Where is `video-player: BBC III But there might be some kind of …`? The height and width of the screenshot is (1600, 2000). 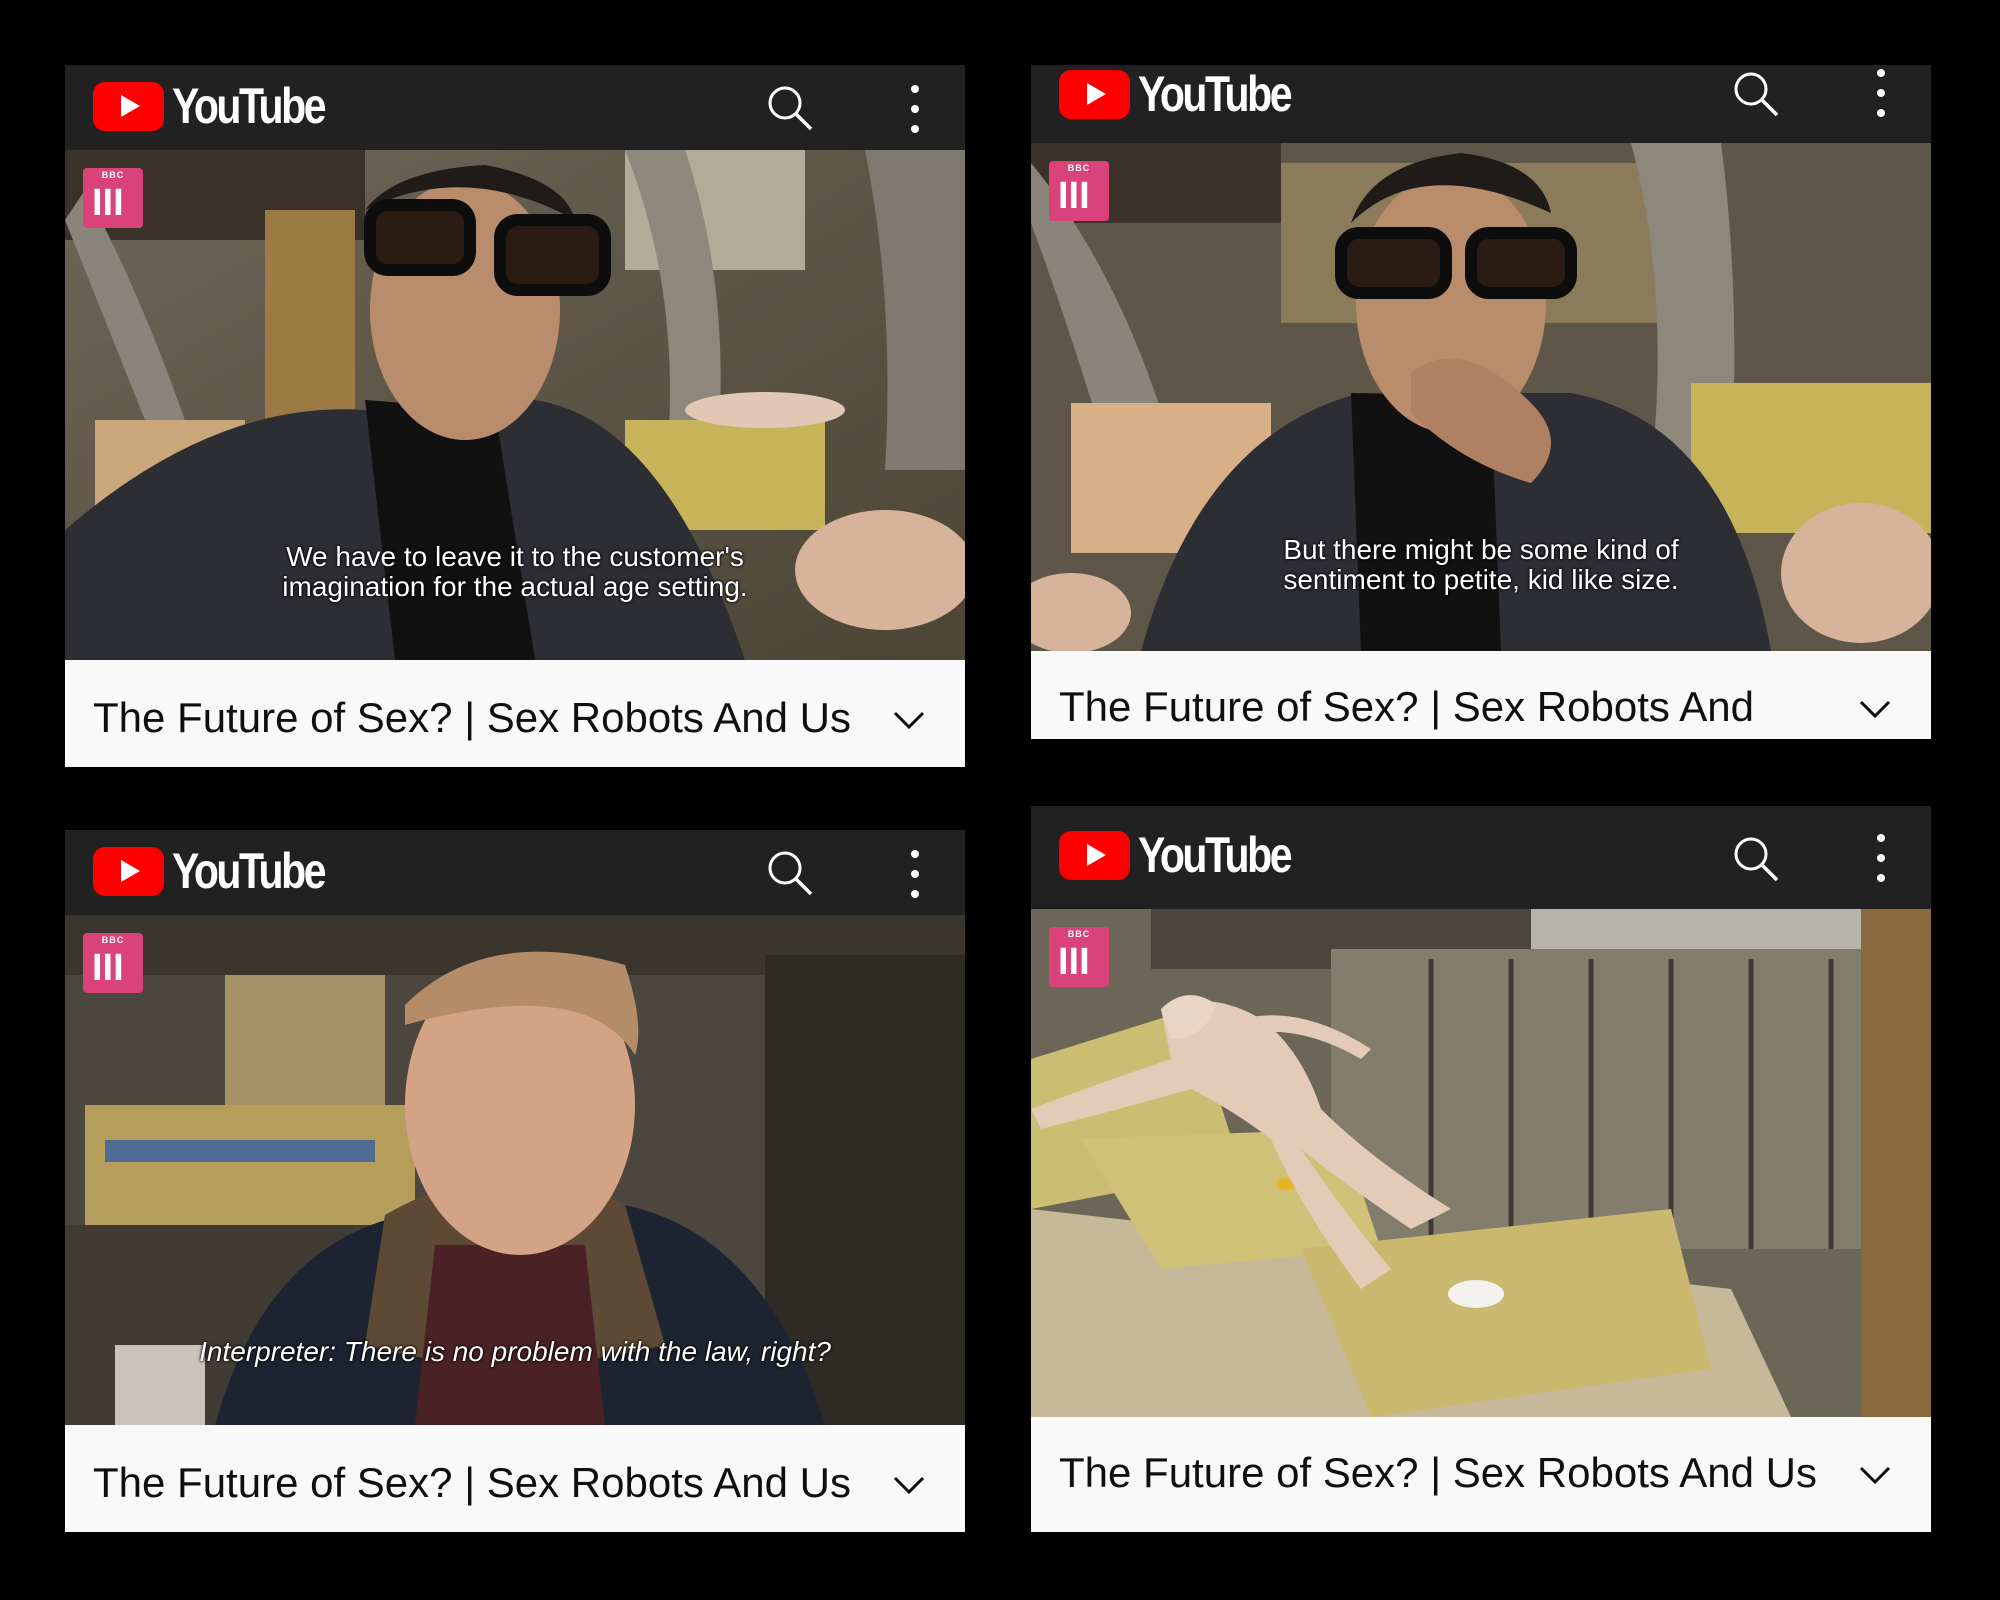 video-player: BBC III But there might be some kind of … is located at coordinates (1481, 397).